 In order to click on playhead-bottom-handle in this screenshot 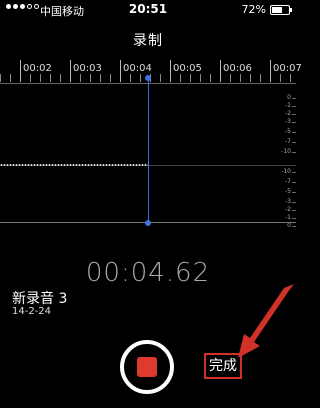, I will do `click(148, 223)`.